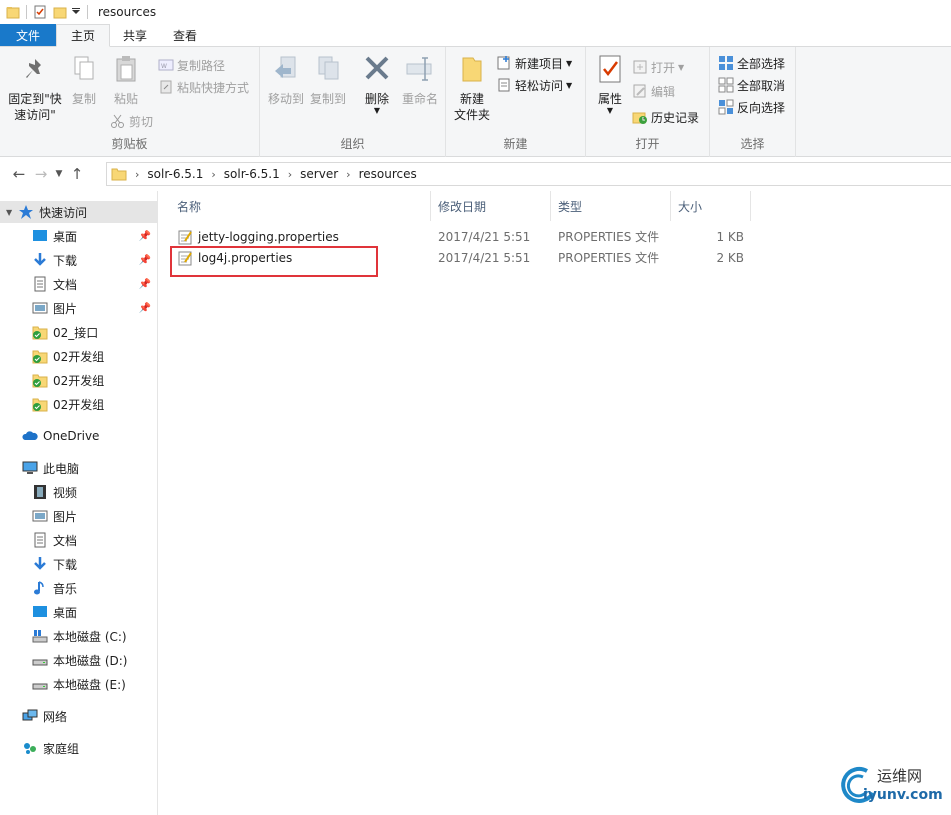  I want to click on paste-button: 粘贴, so click(126, 80).